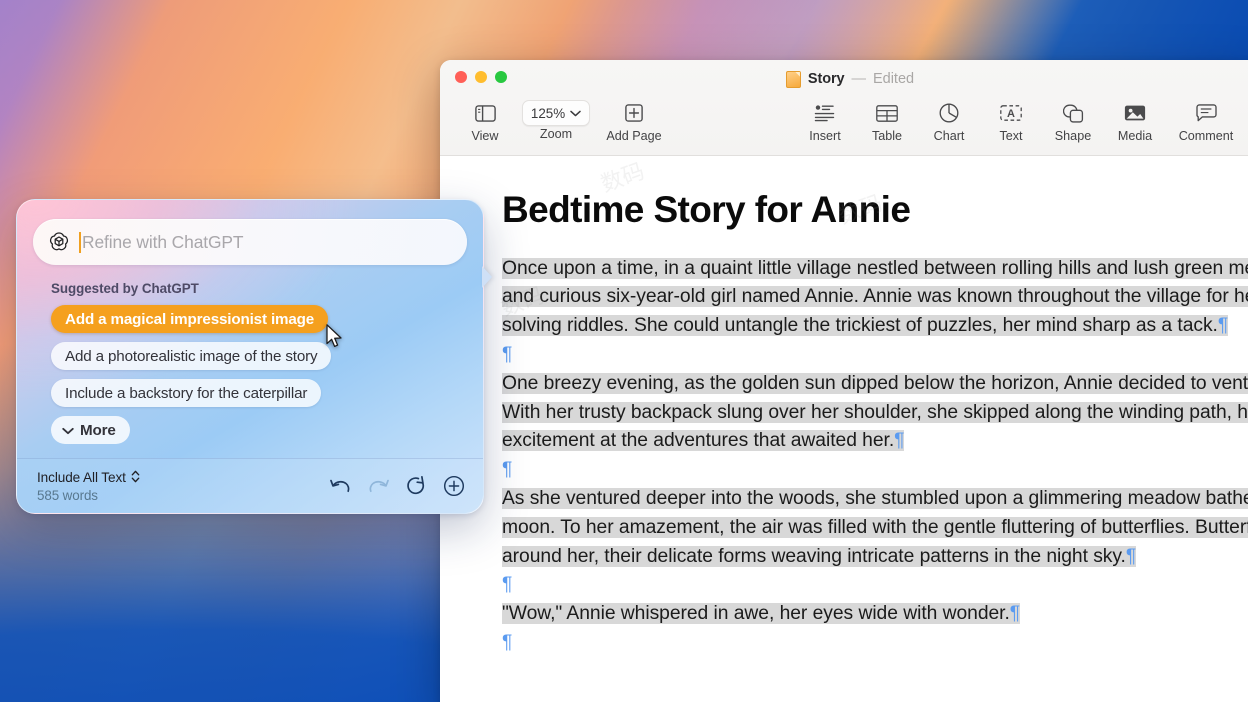  I want to click on toolbar-button-shape: Shape, so click(1073, 118).